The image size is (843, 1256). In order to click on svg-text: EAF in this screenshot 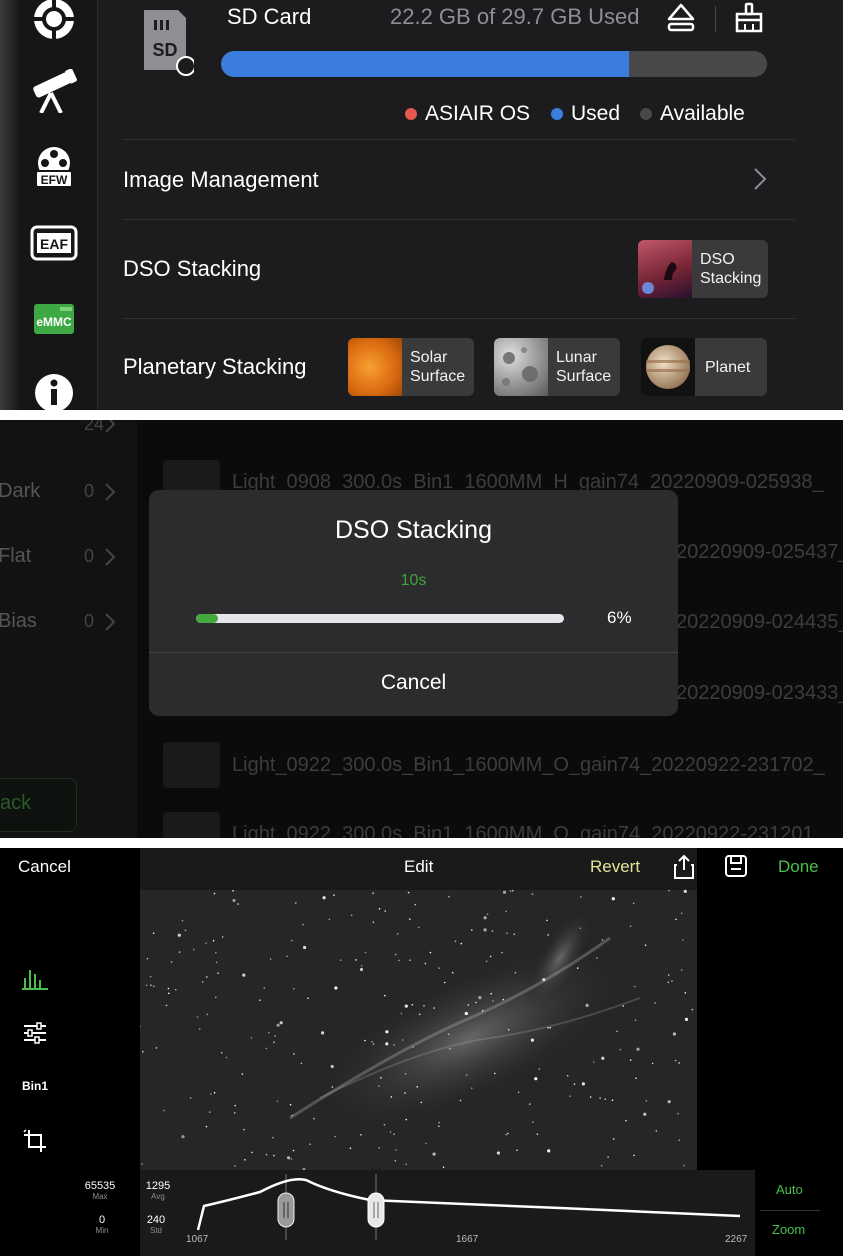, I will do `click(54, 244)`.